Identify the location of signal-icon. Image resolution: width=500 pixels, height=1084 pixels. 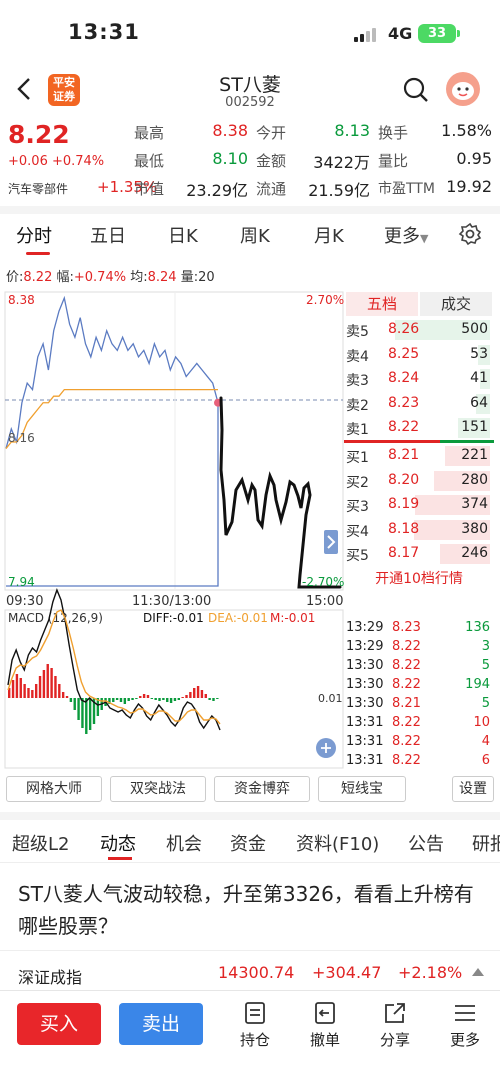
(367, 35).